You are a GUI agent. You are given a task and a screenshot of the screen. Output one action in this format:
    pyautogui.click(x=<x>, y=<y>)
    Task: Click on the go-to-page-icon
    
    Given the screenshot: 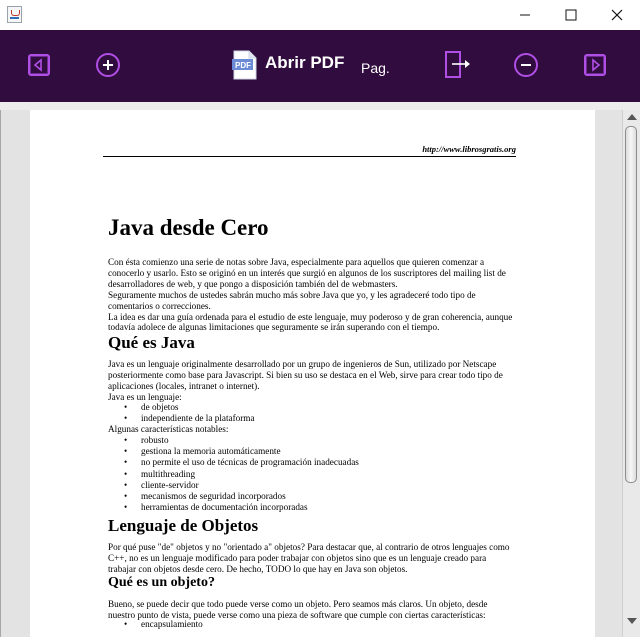 What is the action you would take?
    pyautogui.click(x=457, y=64)
    